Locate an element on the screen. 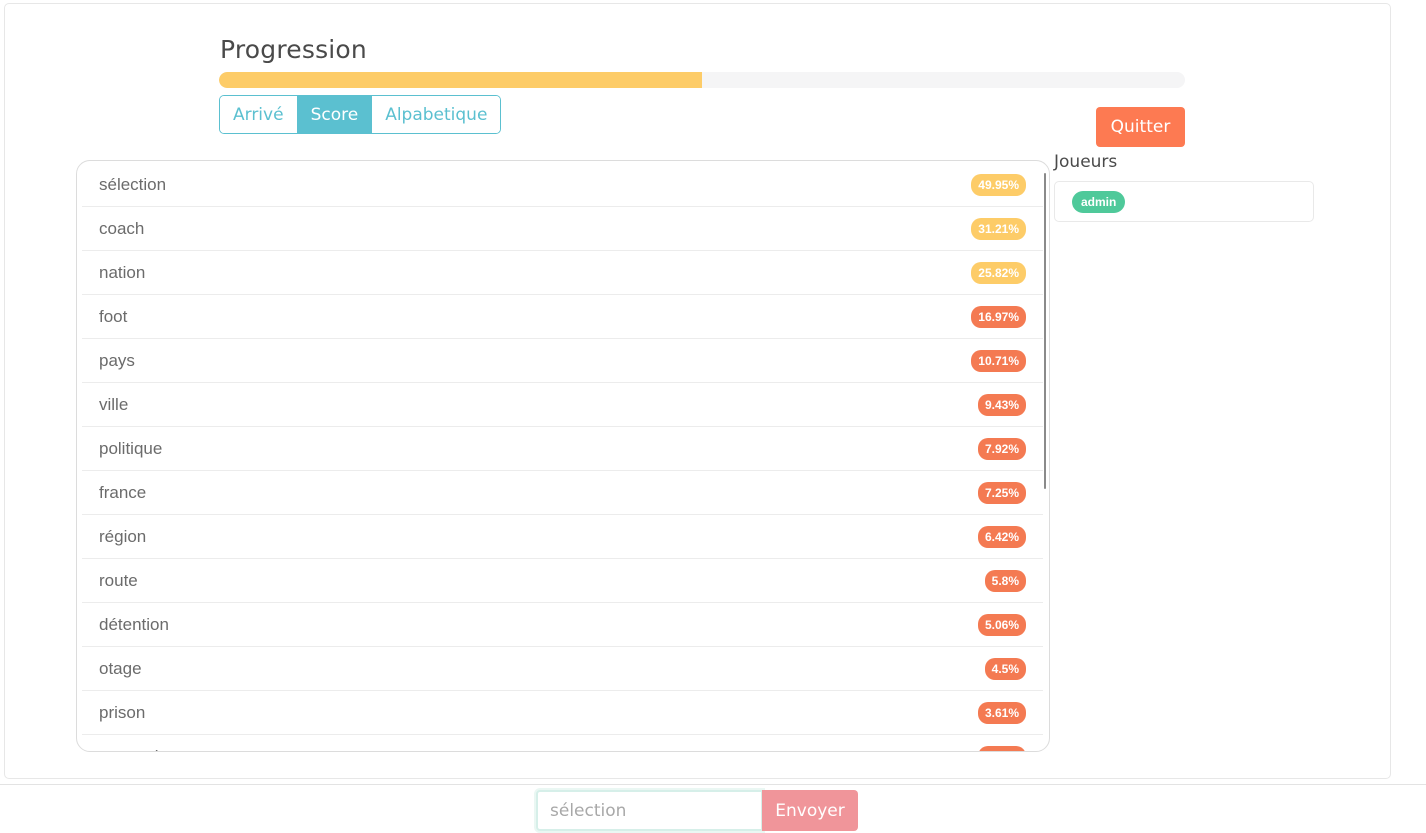 Image resolution: width=1426 pixels, height=833 pixels. score-badge: 5.8% is located at coordinates (1005, 580).